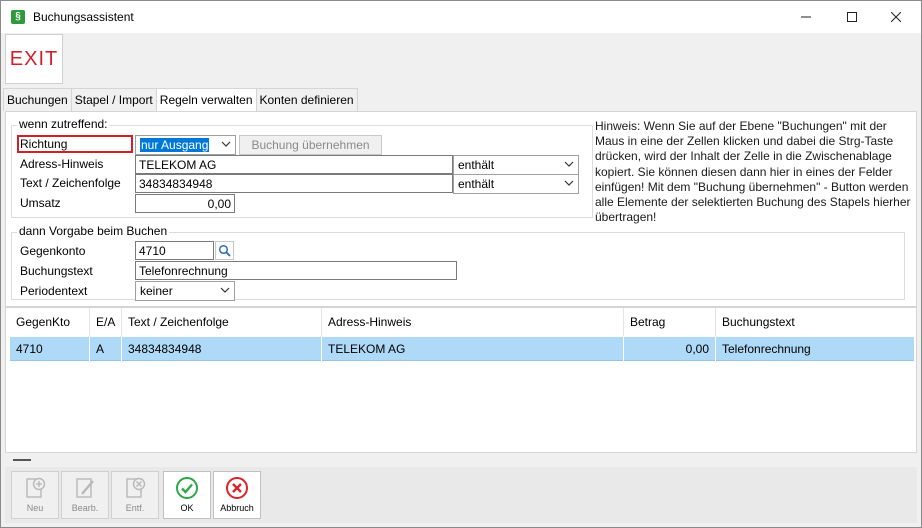  I want to click on adress-match-value: enthält, so click(476, 165).